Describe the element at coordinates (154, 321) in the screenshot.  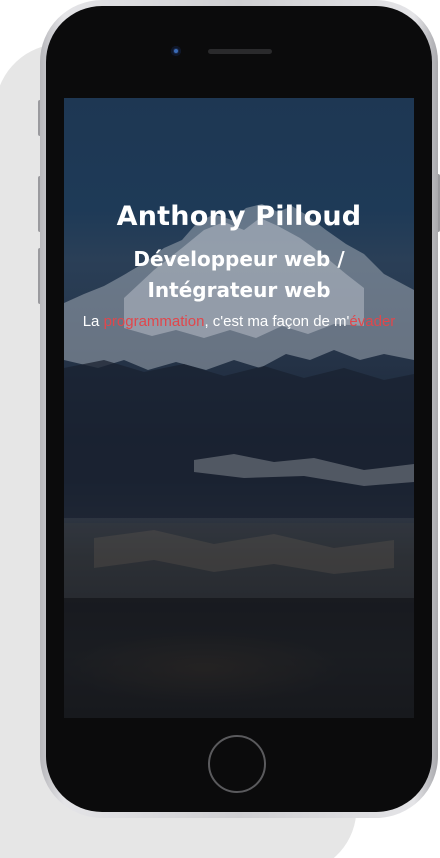
I see `tagline-highlight-programmation: programmation` at that location.